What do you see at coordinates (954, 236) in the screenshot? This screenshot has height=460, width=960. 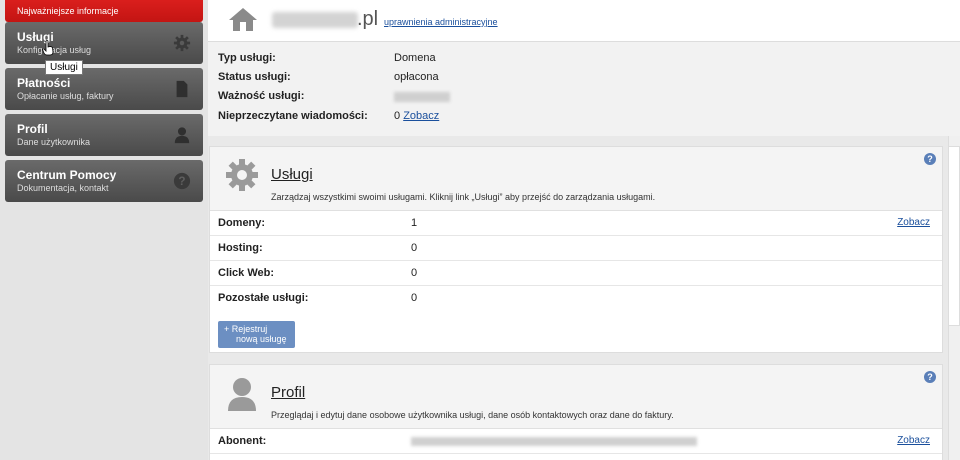 I see `right-card` at bounding box center [954, 236].